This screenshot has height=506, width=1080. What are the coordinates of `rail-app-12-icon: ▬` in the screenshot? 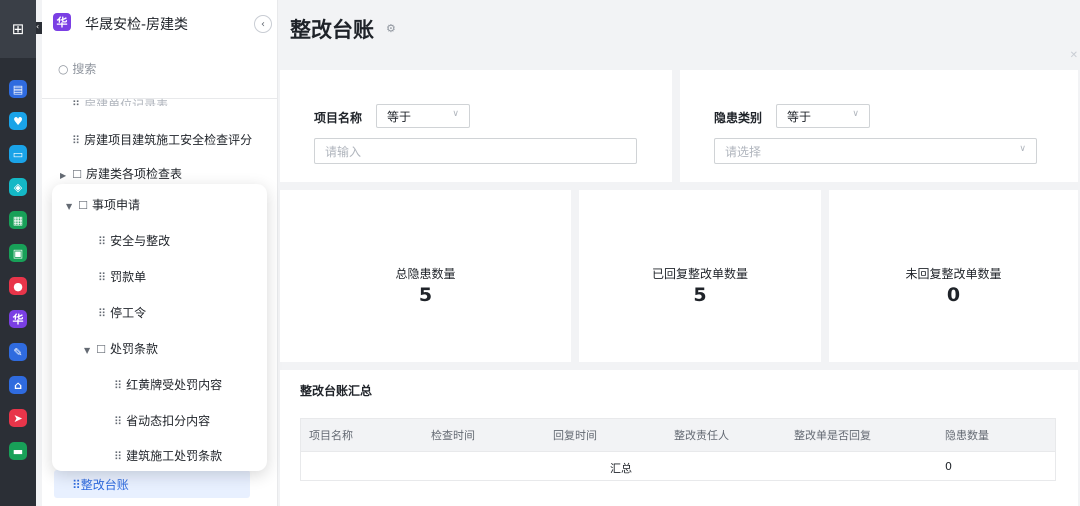 It's located at (18, 451).